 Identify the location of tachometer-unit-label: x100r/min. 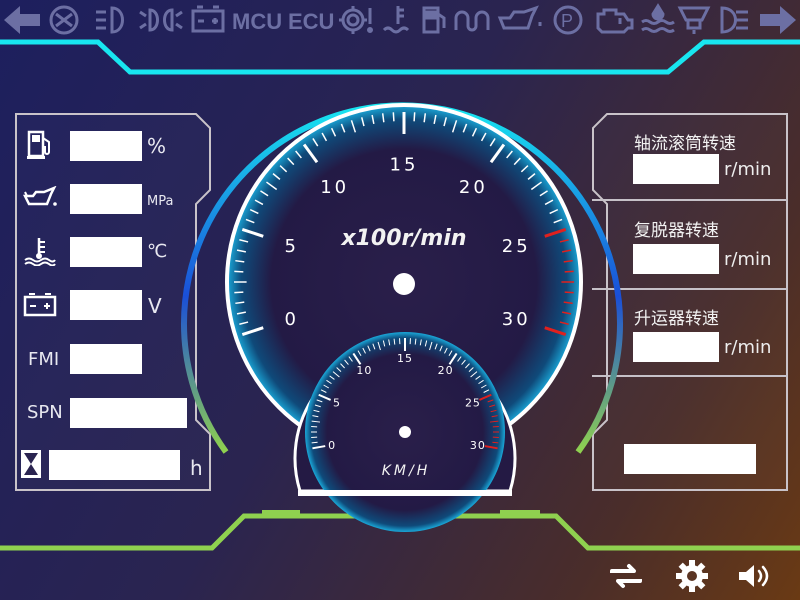
(403, 238).